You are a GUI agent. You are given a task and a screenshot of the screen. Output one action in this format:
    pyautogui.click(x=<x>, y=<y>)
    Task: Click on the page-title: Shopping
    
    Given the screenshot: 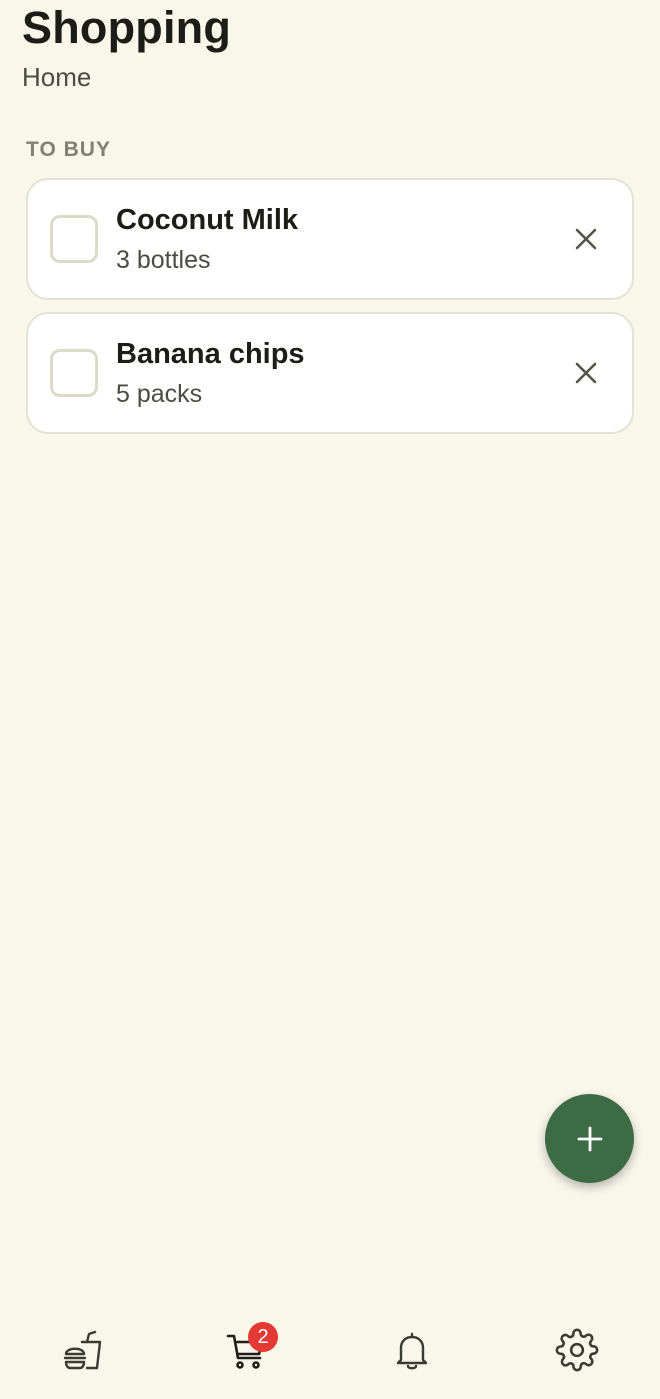 What is the action you would take?
    pyautogui.click(x=127, y=27)
    